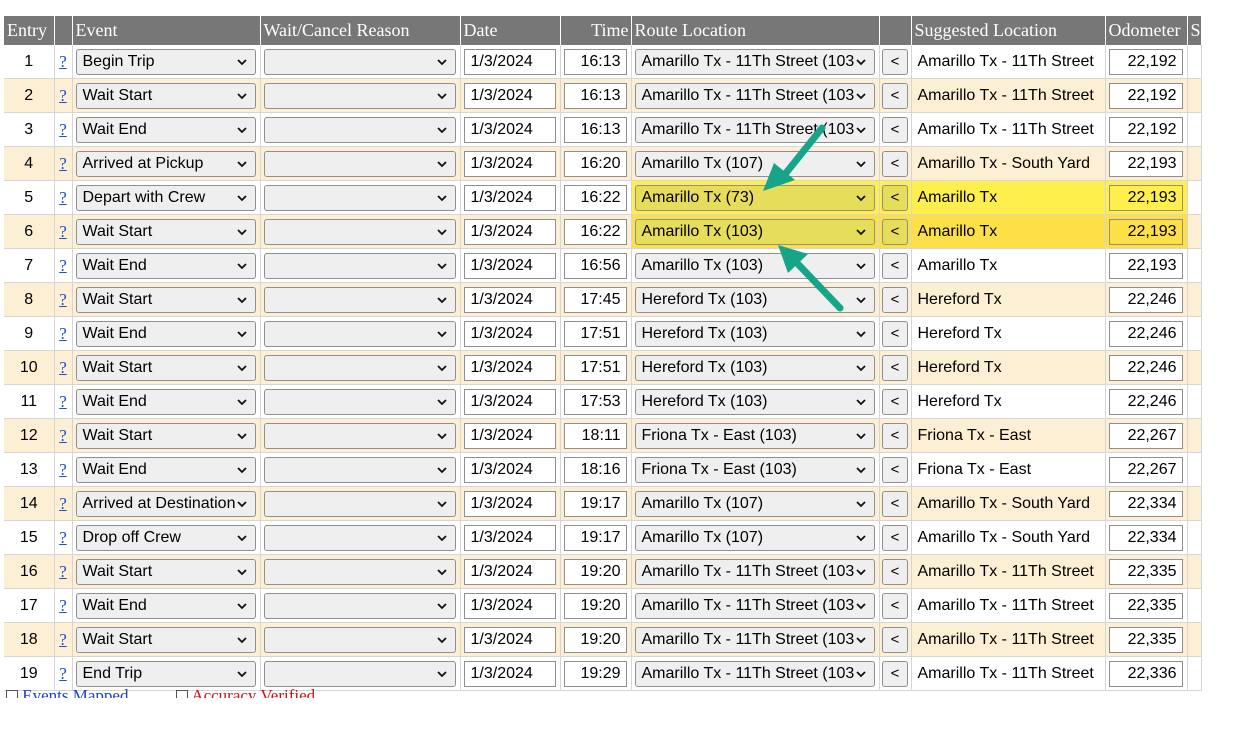 The height and width of the screenshot is (732, 1242). What do you see at coordinates (595, 333) in the screenshot?
I see `time-input: 17:51` at bounding box center [595, 333].